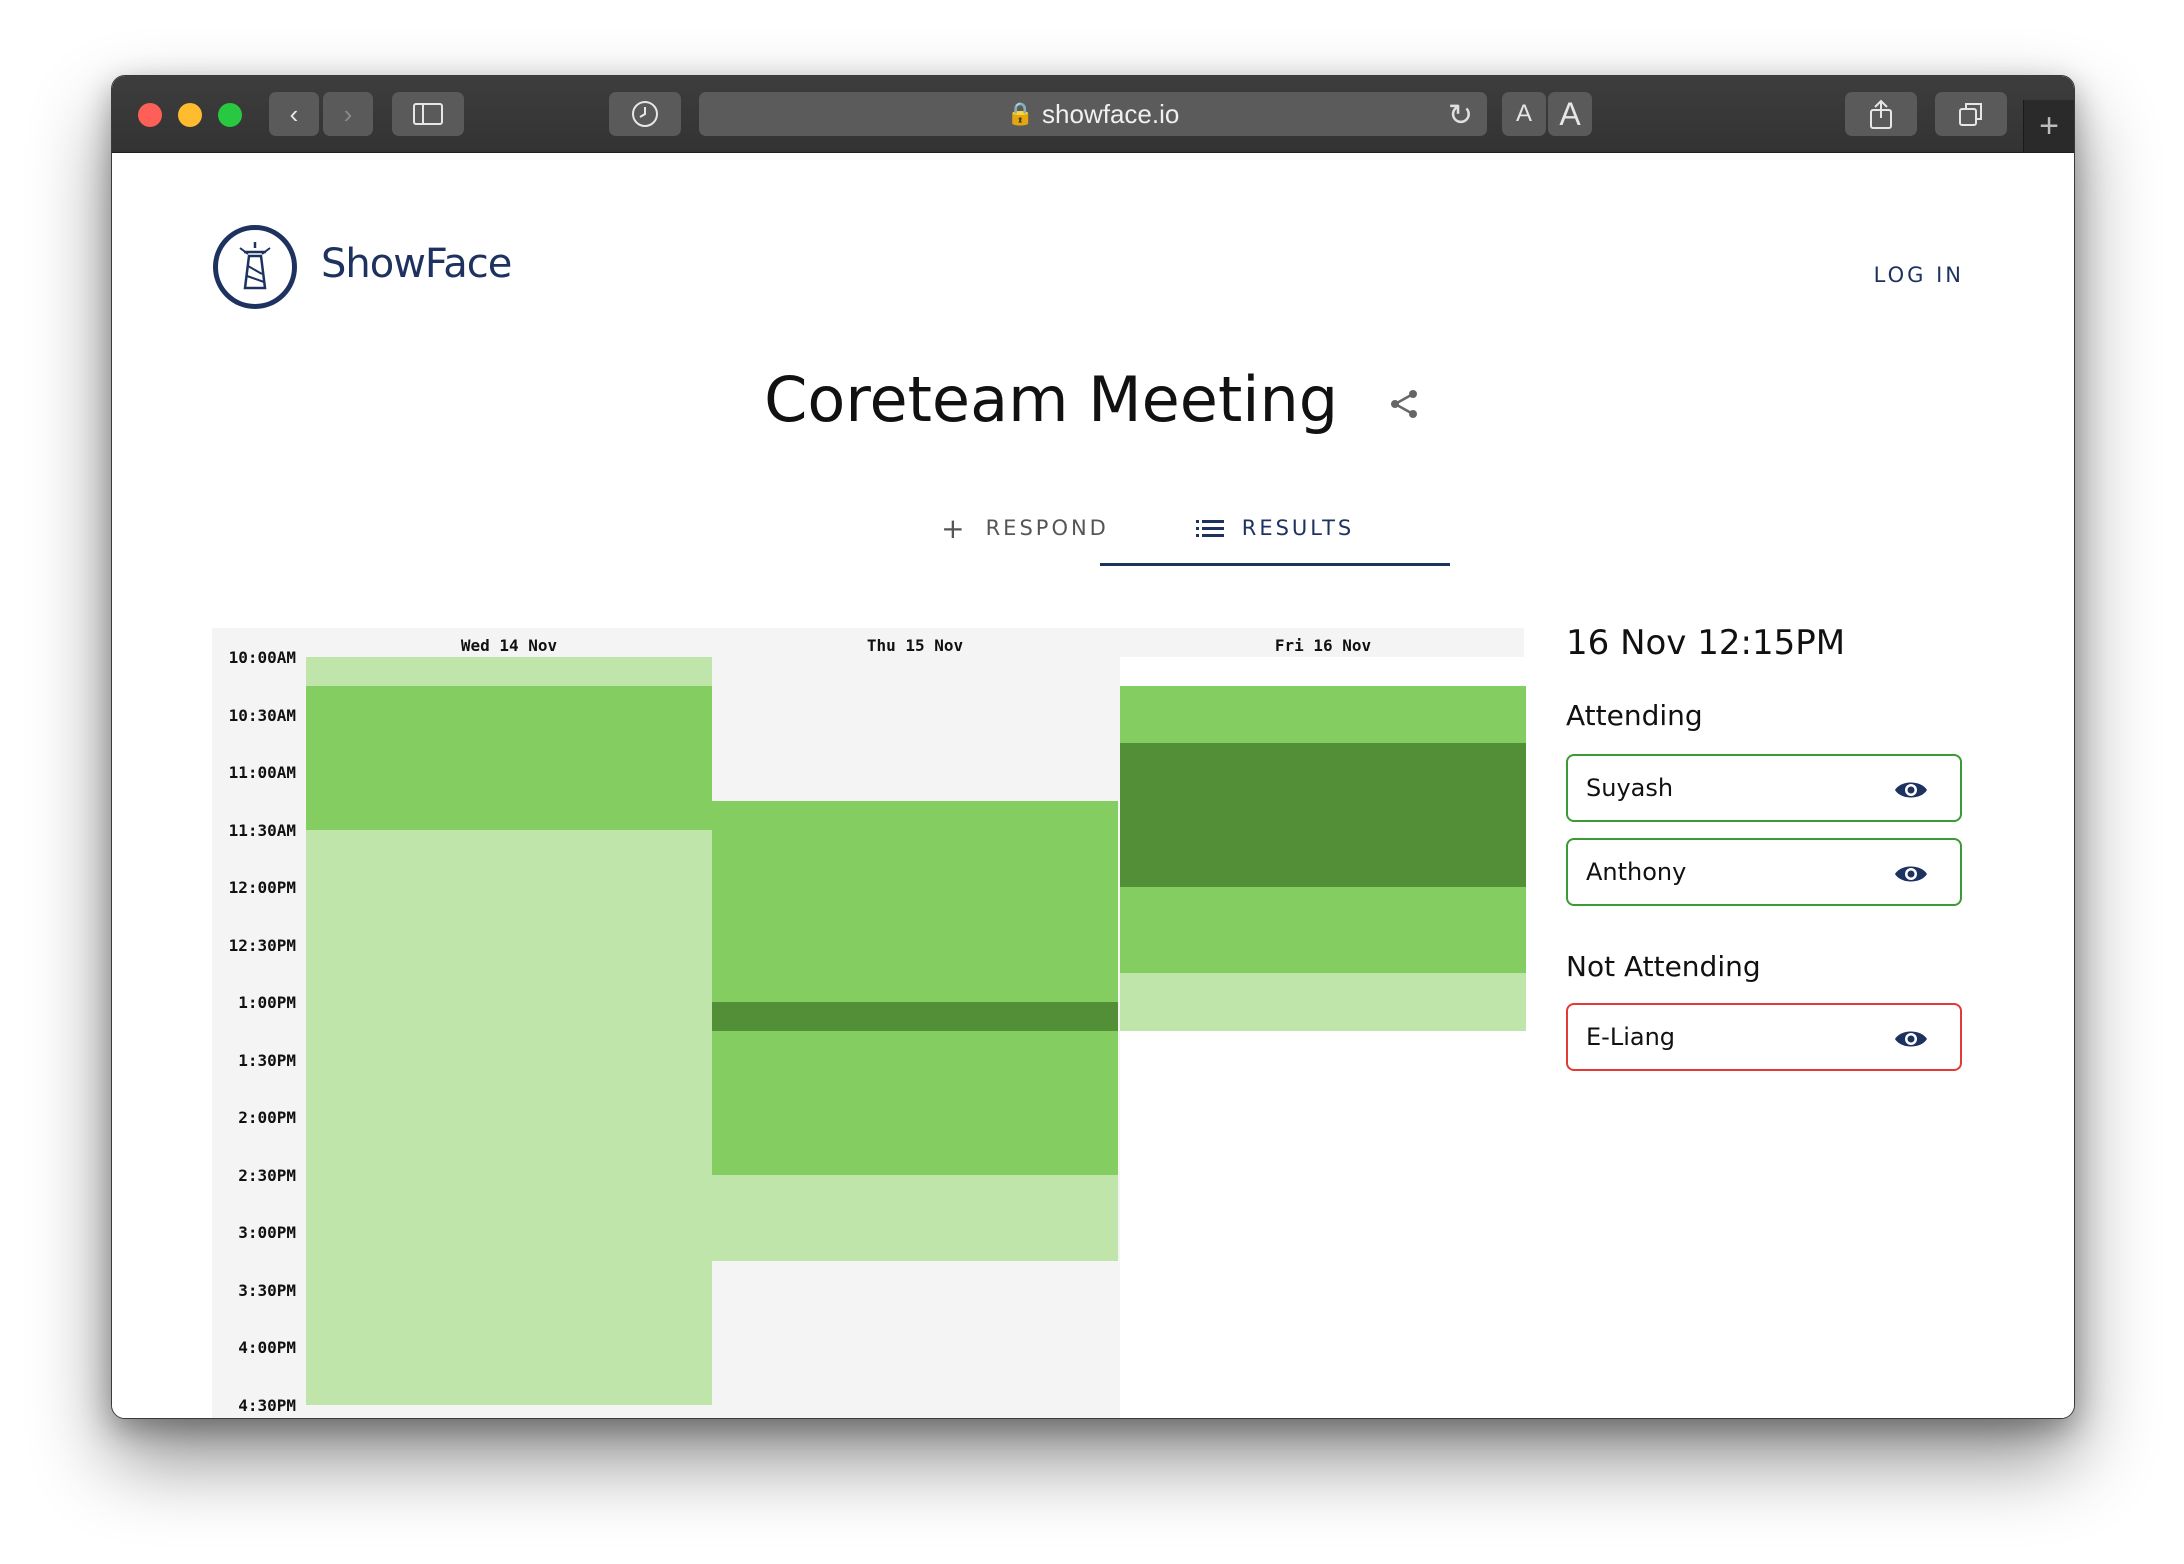 This screenshot has height=1564, width=2184. I want to click on decrease-font-button: A, so click(1524, 114).